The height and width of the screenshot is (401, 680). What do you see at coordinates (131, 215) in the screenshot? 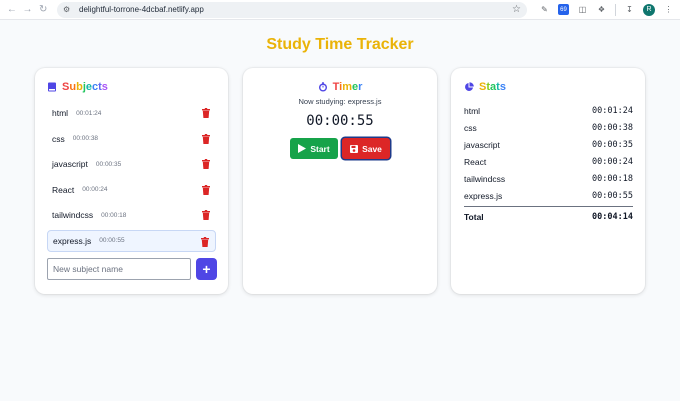
I see `subject-item: tailwindcss 00:00:18` at bounding box center [131, 215].